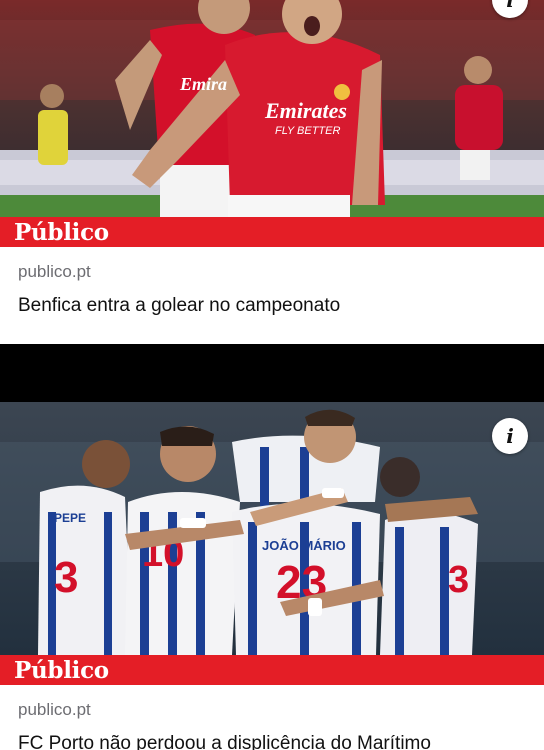 The image size is (544, 750). Describe the element at coordinates (203, 84) in the screenshot. I see `svg-text: Emira` at that location.